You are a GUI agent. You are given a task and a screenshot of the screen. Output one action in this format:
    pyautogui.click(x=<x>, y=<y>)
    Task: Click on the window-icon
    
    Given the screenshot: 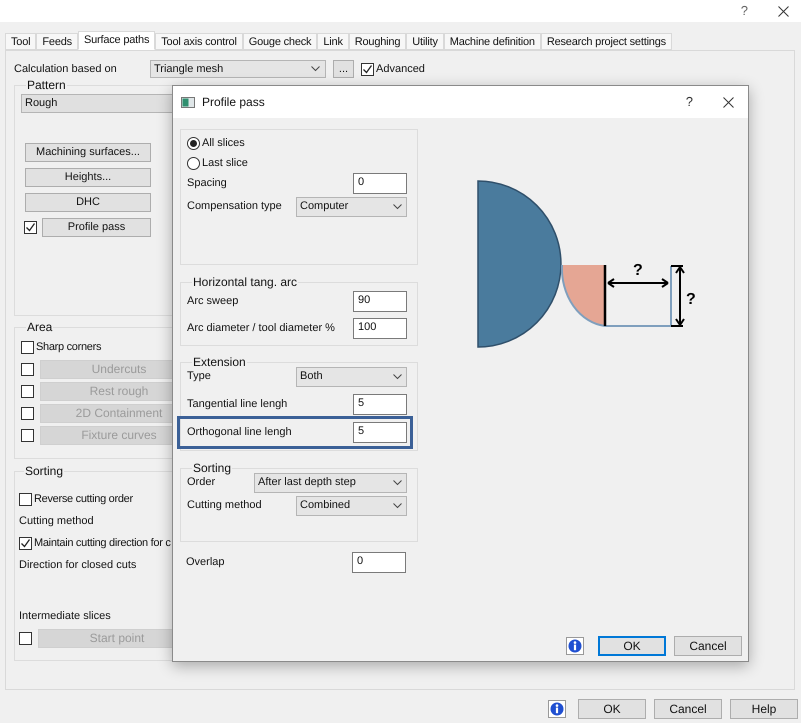 What is the action you would take?
    pyautogui.click(x=188, y=102)
    